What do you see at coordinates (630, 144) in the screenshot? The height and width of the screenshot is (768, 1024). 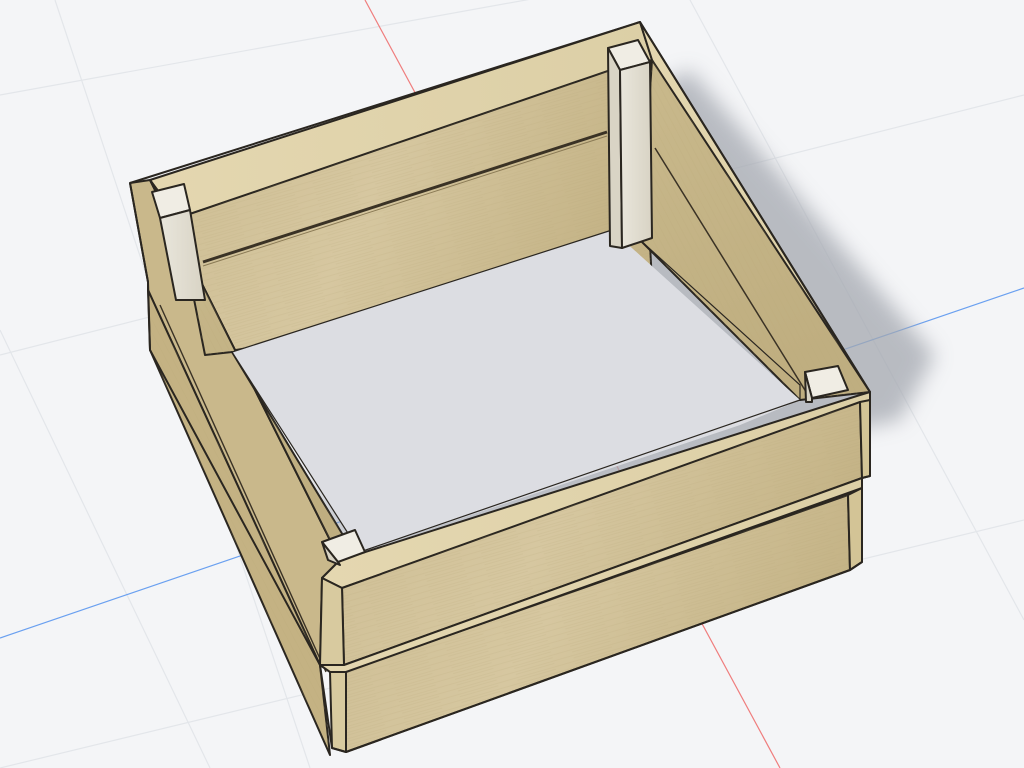 I see `corner-post-back-right` at bounding box center [630, 144].